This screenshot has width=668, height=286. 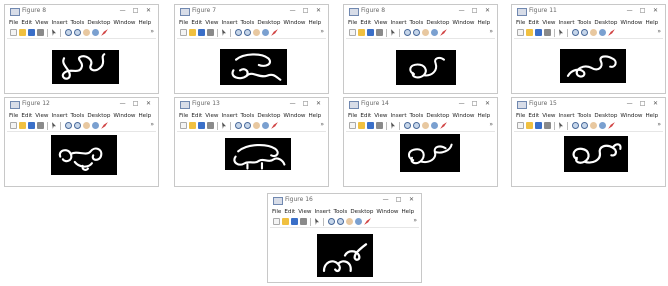 What do you see at coordinates (588, 11) in the screenshot?
I see `title-bar: Figure 11 — □ ✕` at bounding box center [588, 11].